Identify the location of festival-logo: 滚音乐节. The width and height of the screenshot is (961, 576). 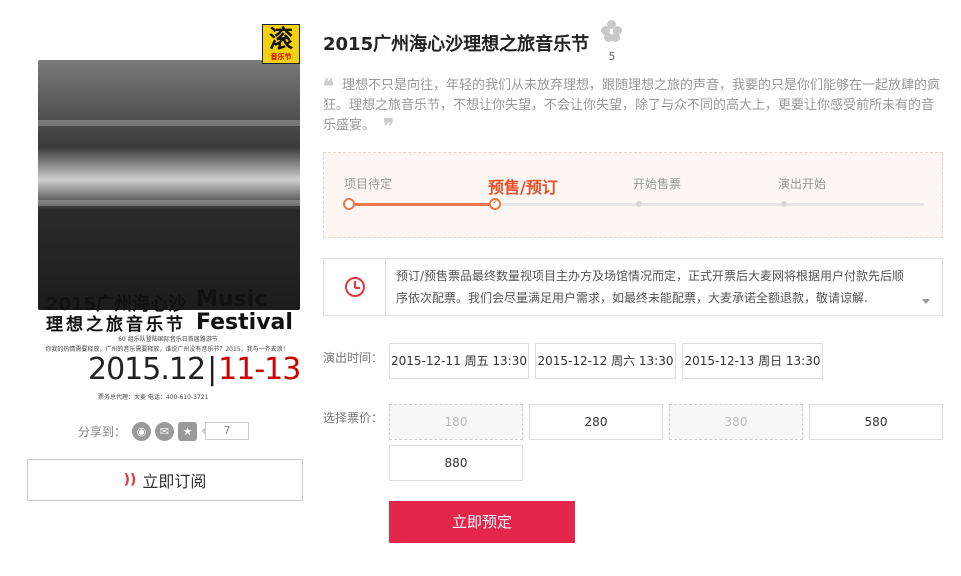
(281, 44).